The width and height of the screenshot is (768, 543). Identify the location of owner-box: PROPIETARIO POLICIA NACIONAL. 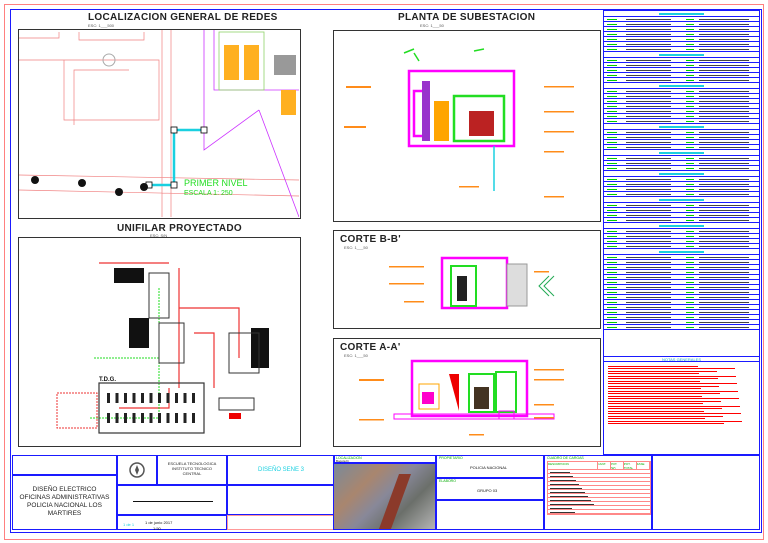
(490, 466).